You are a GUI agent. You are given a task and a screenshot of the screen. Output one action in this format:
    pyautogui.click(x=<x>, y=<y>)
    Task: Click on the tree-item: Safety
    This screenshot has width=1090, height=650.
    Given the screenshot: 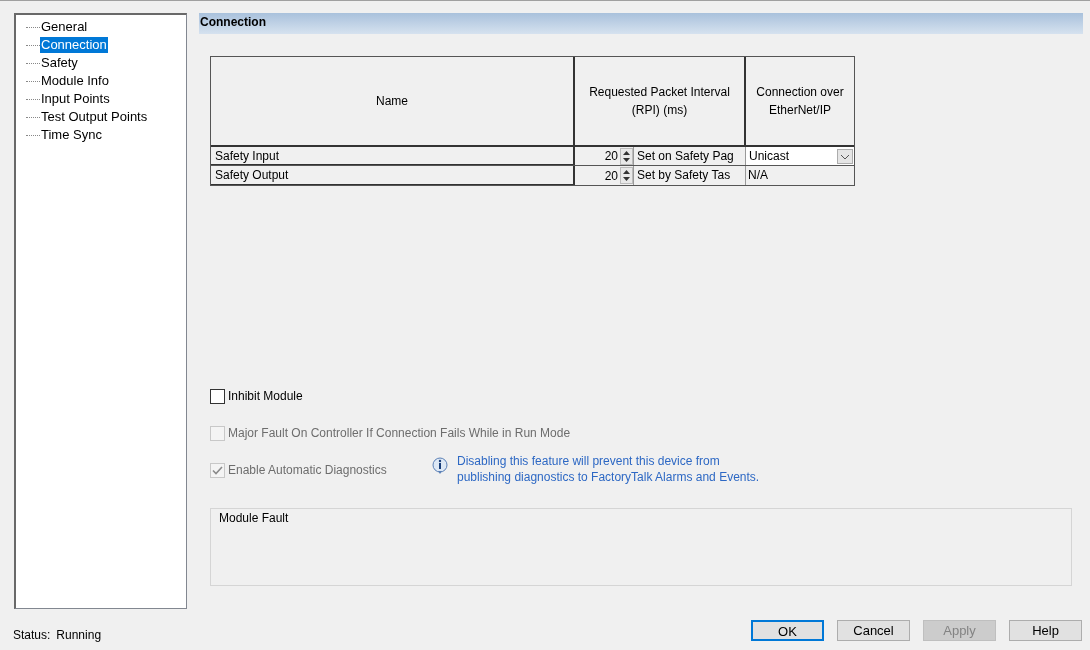 What is the action you would take?
    pyautogui.click(x=59, y=63)
    